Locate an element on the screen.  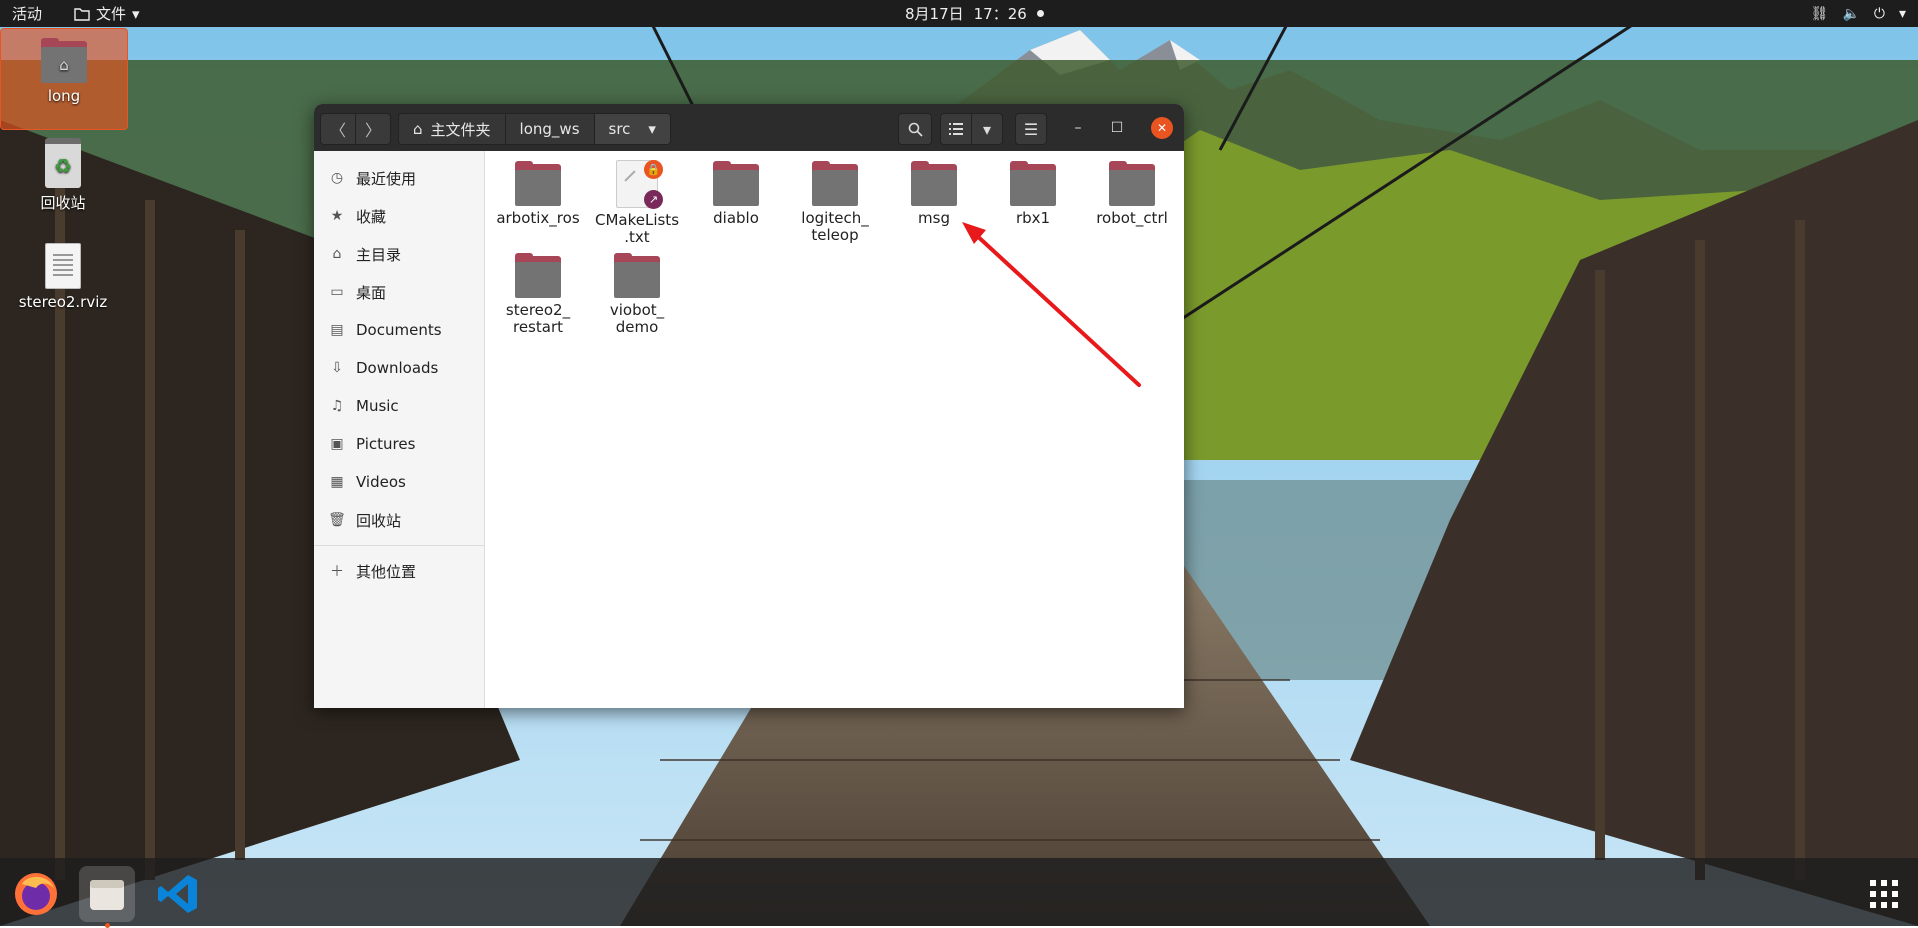
files-app-icon is located at coordinates (107, 895).